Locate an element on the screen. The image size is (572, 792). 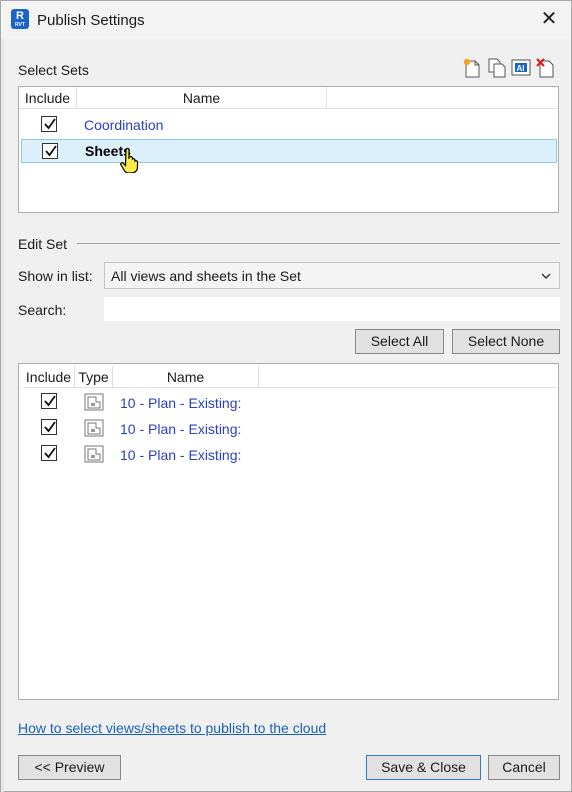
search-input is located at coordinates (332, 309).